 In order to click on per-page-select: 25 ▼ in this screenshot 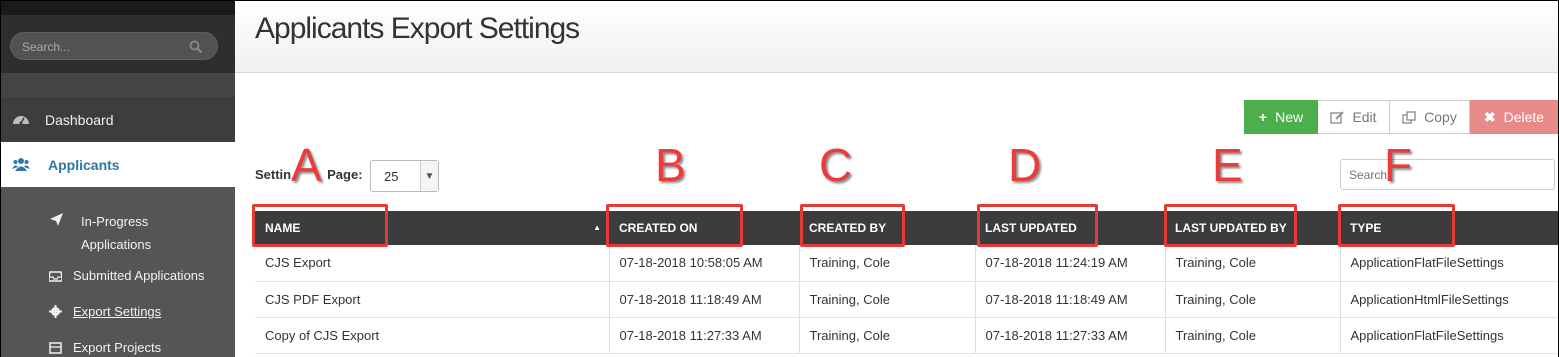, I will do `click(404, 176)`.